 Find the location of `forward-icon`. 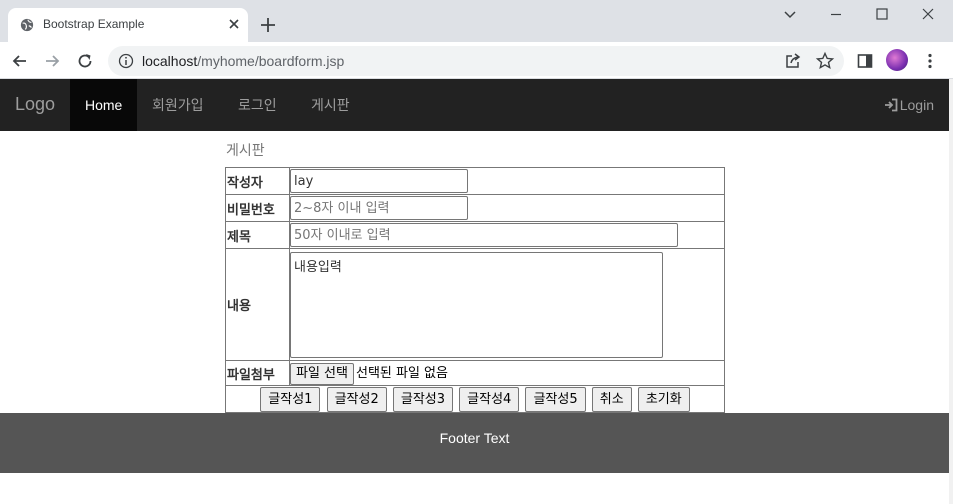

forward-icon is located at coordinates (52, 61).